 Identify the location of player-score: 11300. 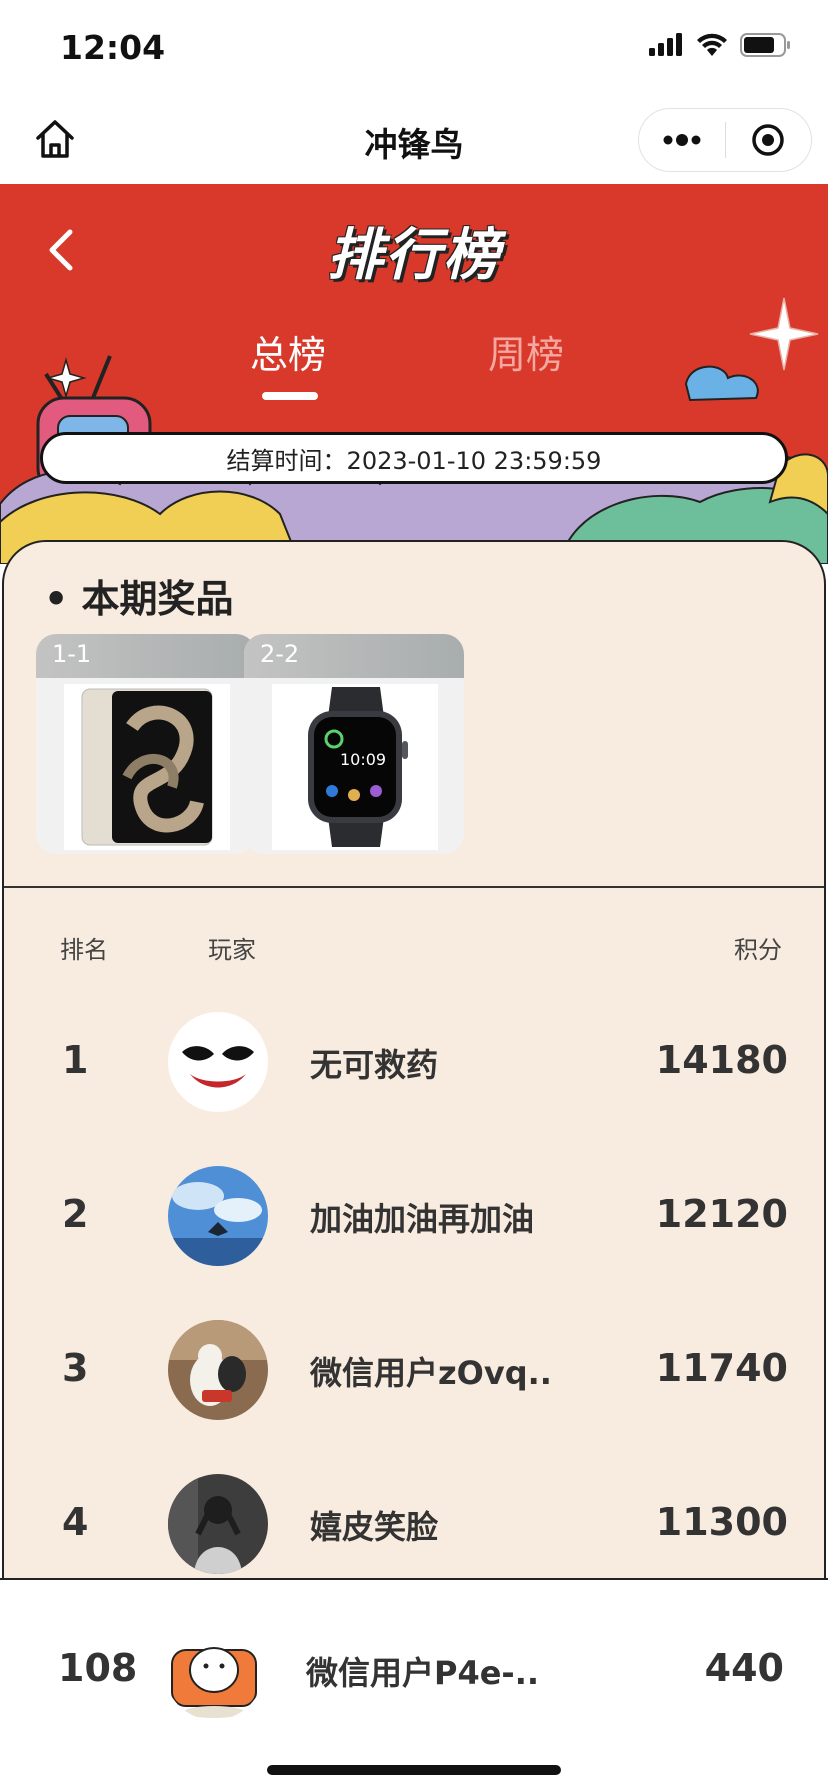
(721, 1522).